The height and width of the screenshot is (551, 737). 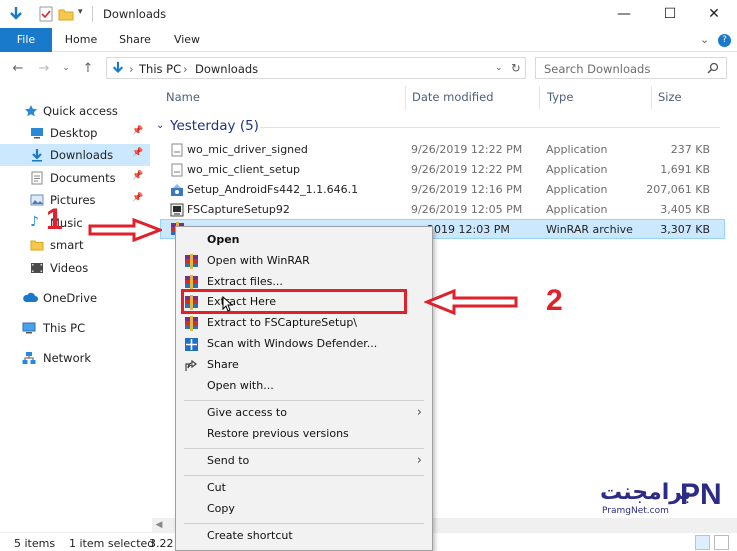 What do you see at coordinates (216, 487) in the screenshot?
I see `menu-item-label: Cut` at bounding box center [216, 487].